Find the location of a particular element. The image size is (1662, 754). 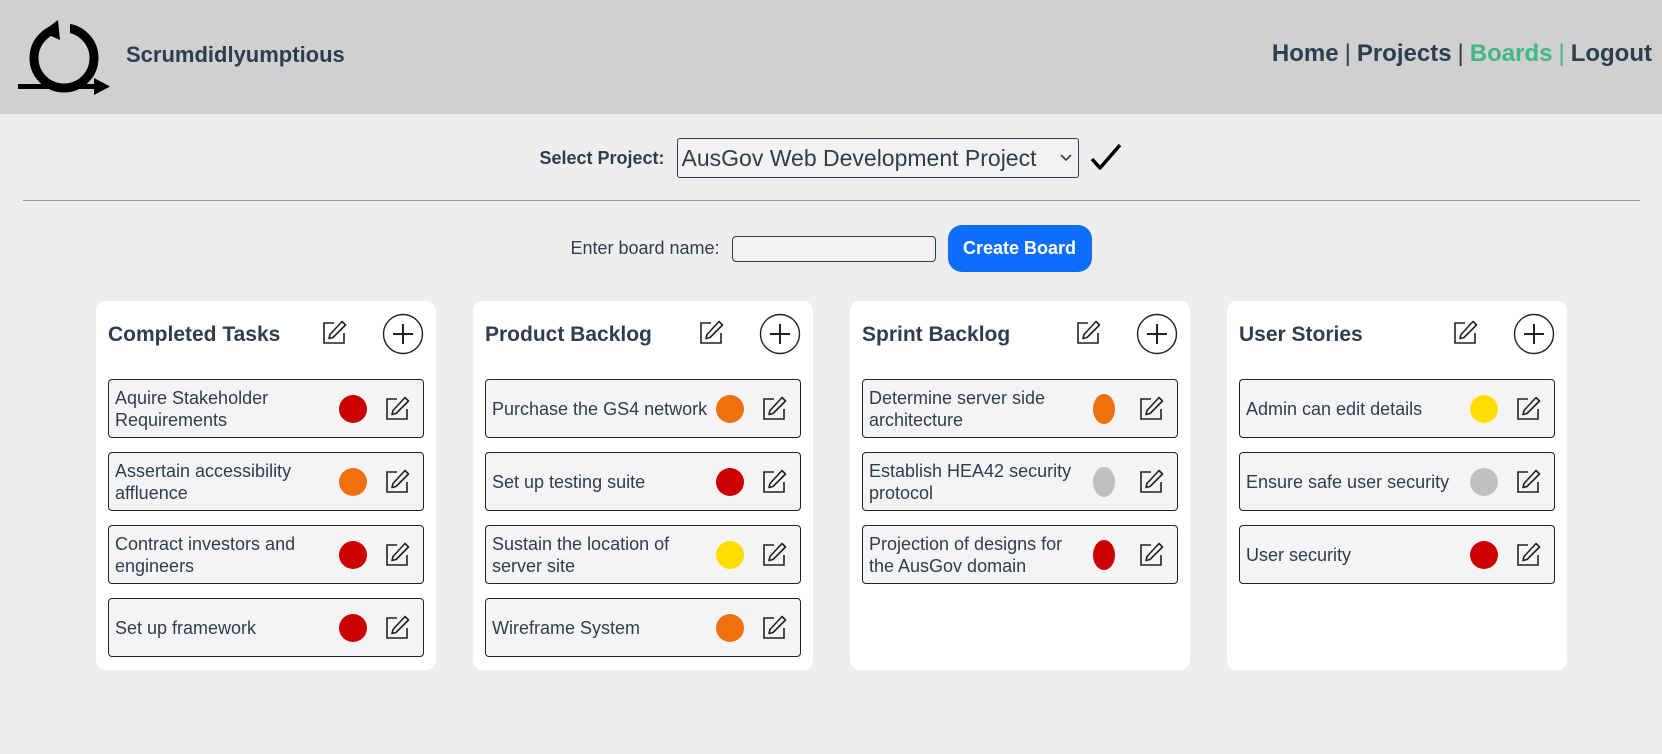

task-card: Set up testing suite is located at coordinates (643, 481).